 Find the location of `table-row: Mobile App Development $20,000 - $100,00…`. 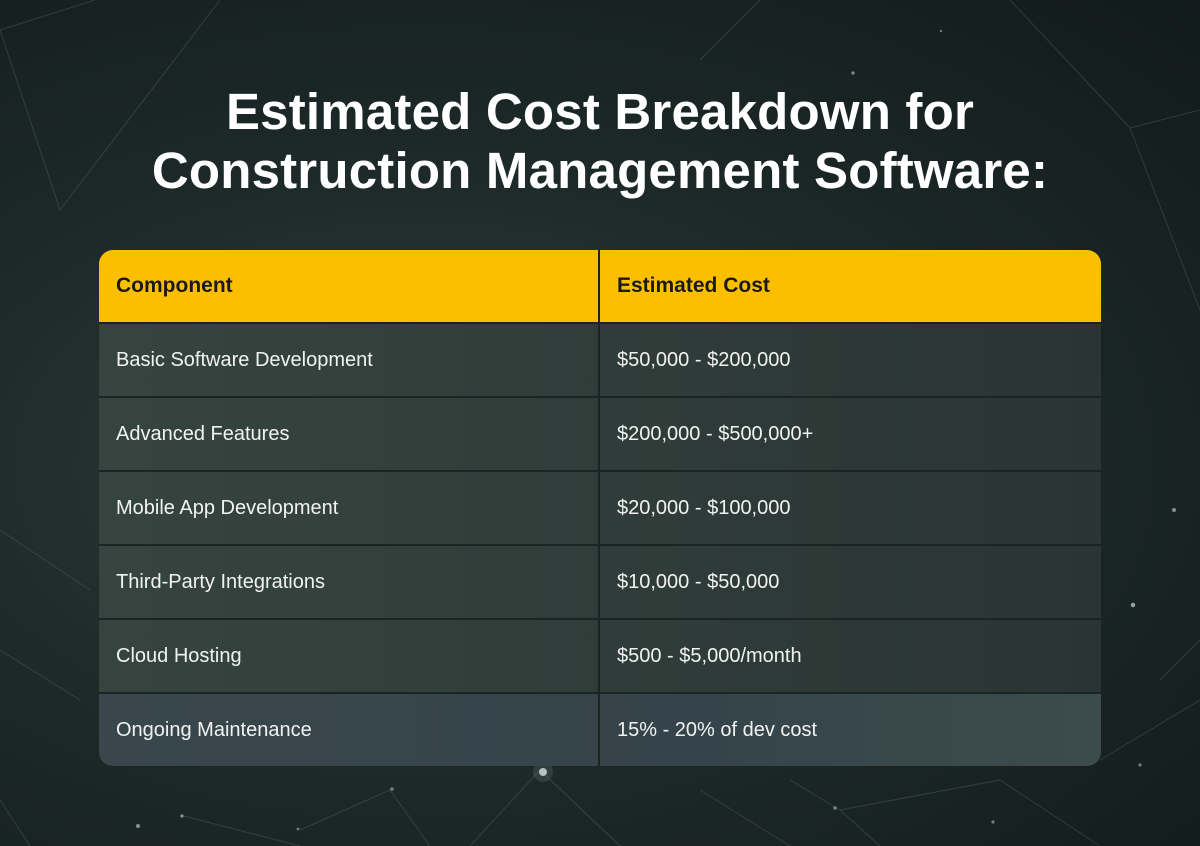

table-row: Mobile App Development $20,000 - $100,00… is located at coordinates (600, 507).